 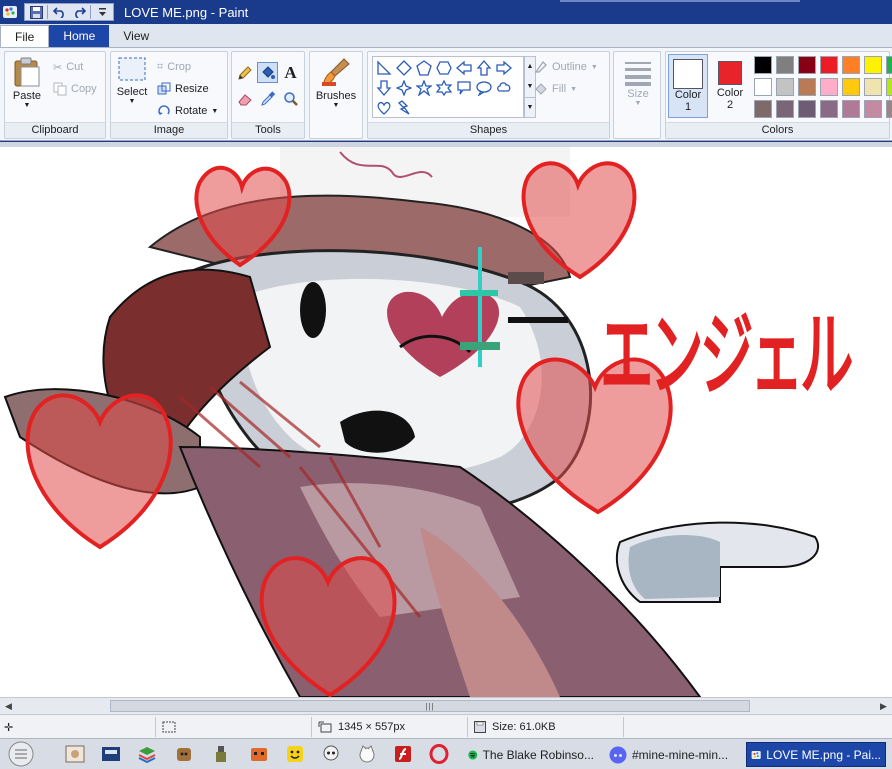 I want to click on brushes-dropdown-caret: ▼, so click(x=336, y=105).